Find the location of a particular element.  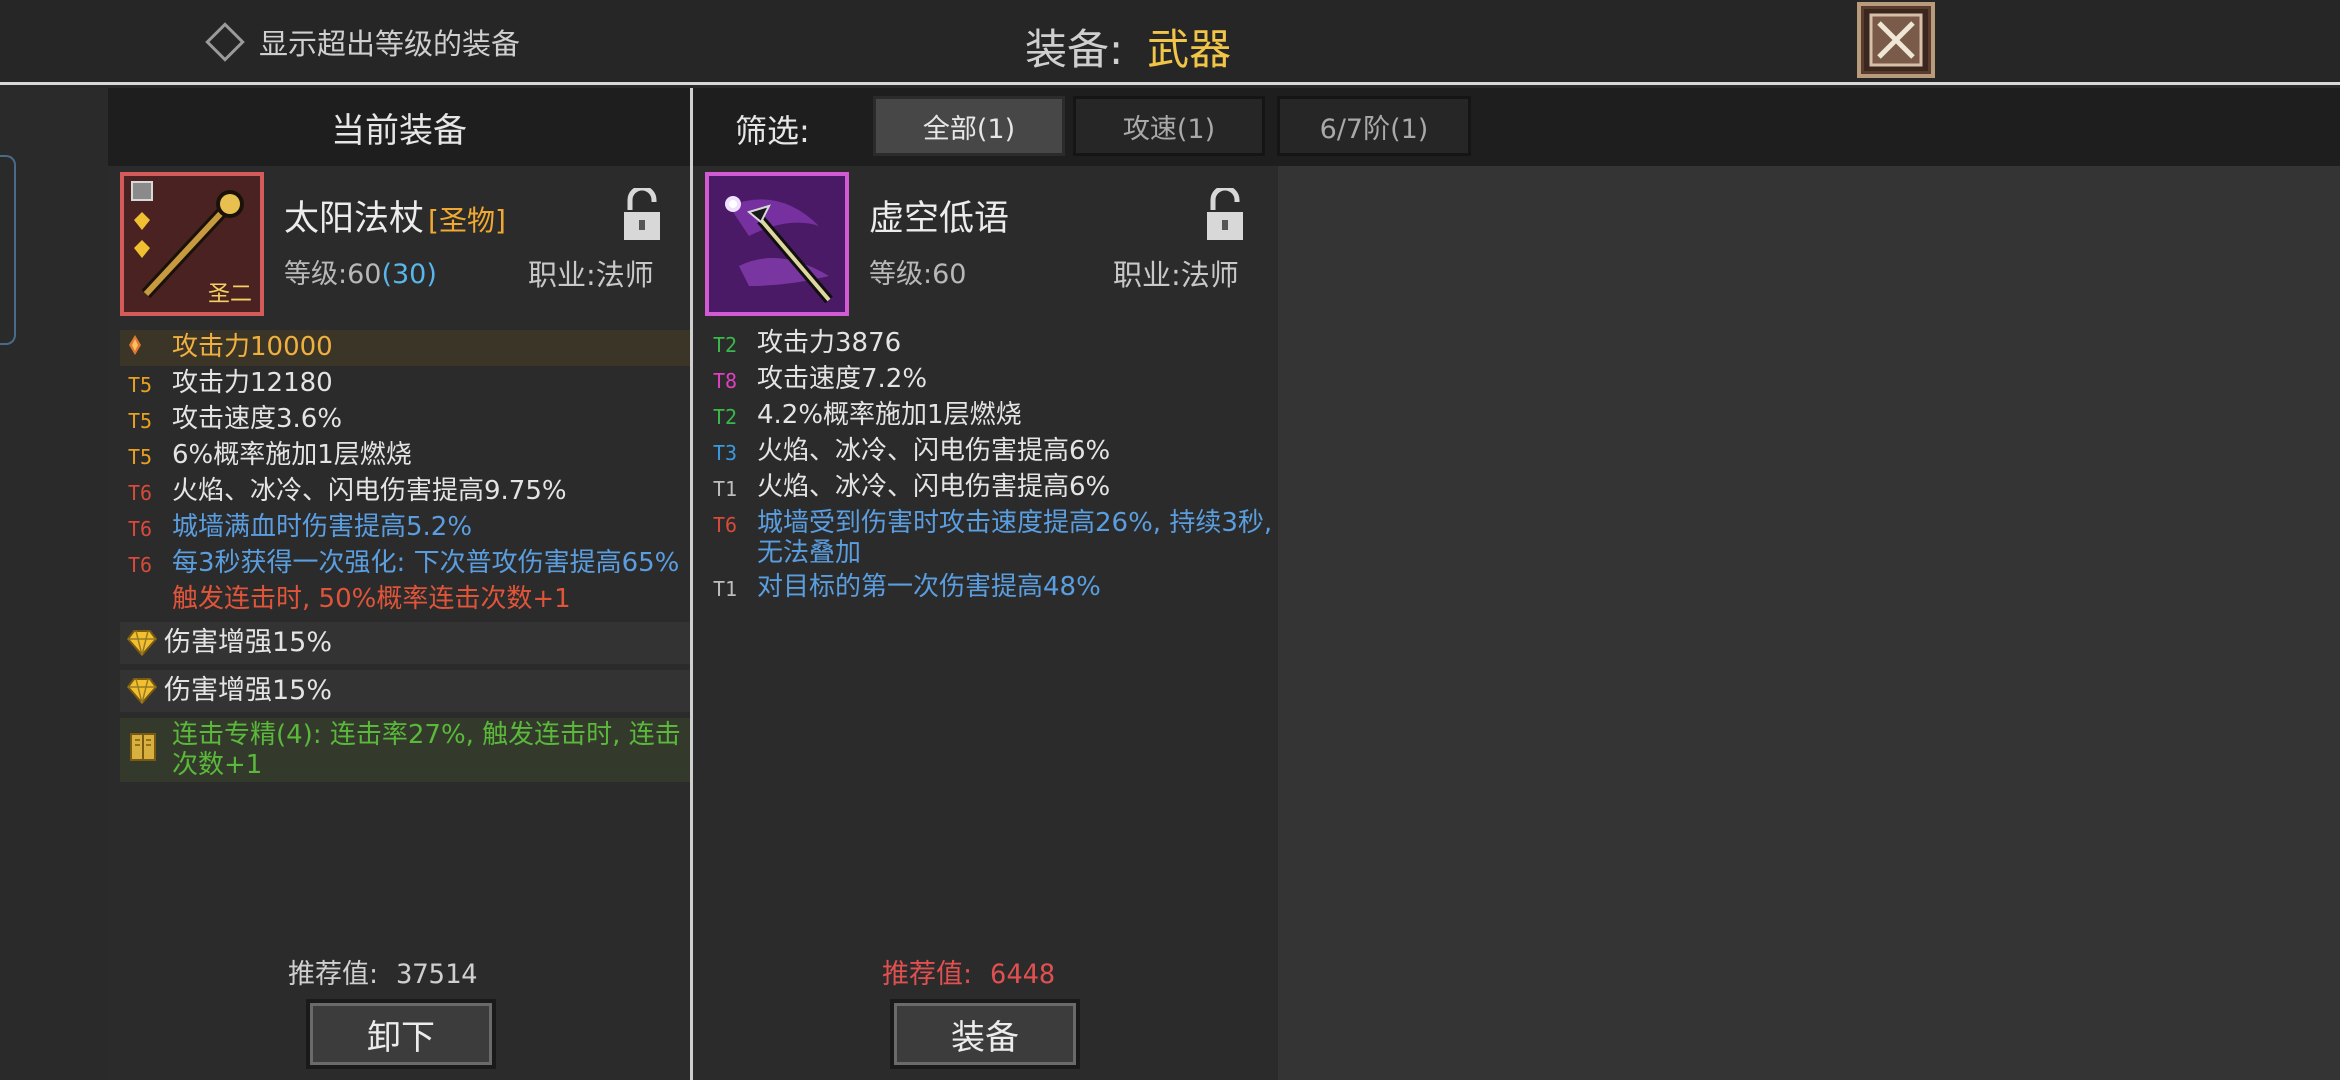

current-stat-row: T5 攻击力12180 is located at coordinates (405, 384).